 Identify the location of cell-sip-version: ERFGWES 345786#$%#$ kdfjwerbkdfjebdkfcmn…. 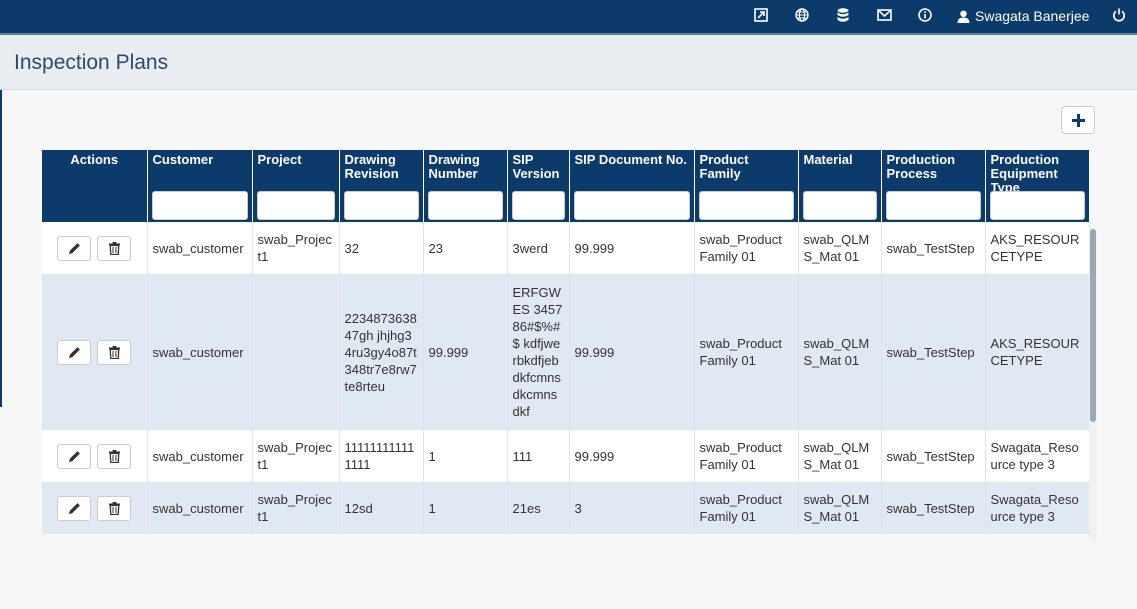
(538, 352).